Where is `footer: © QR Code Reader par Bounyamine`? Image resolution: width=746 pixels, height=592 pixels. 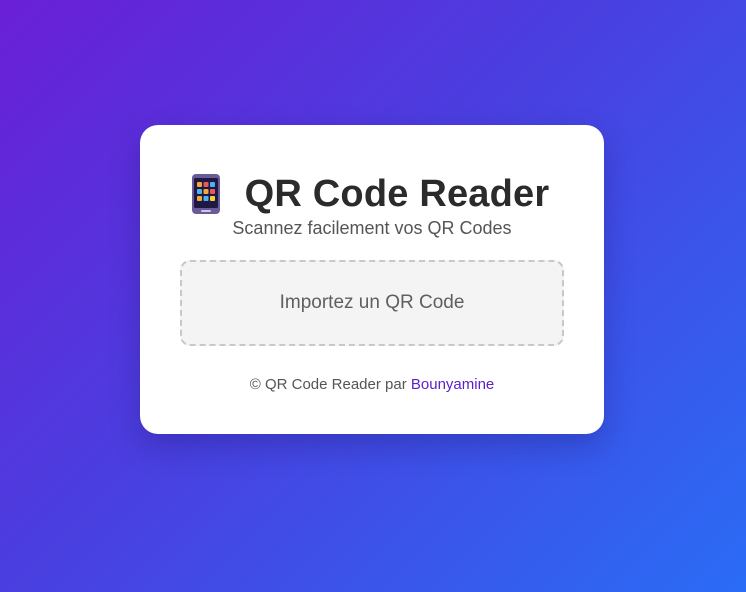 footer: © QR Code Reader par Bounyamine is located at coordinates (372, 384).